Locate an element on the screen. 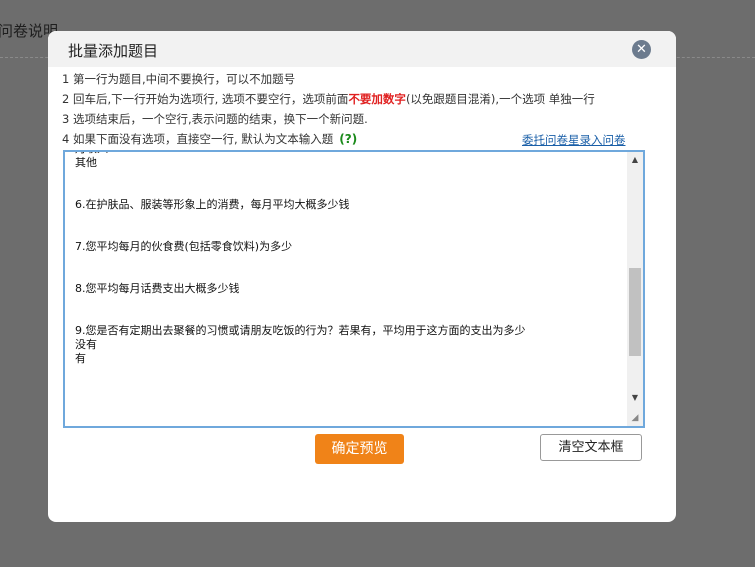 This screenshot has width=755, height=567. resize-grip-icon: ◢ is located at coordinates (635, 418).